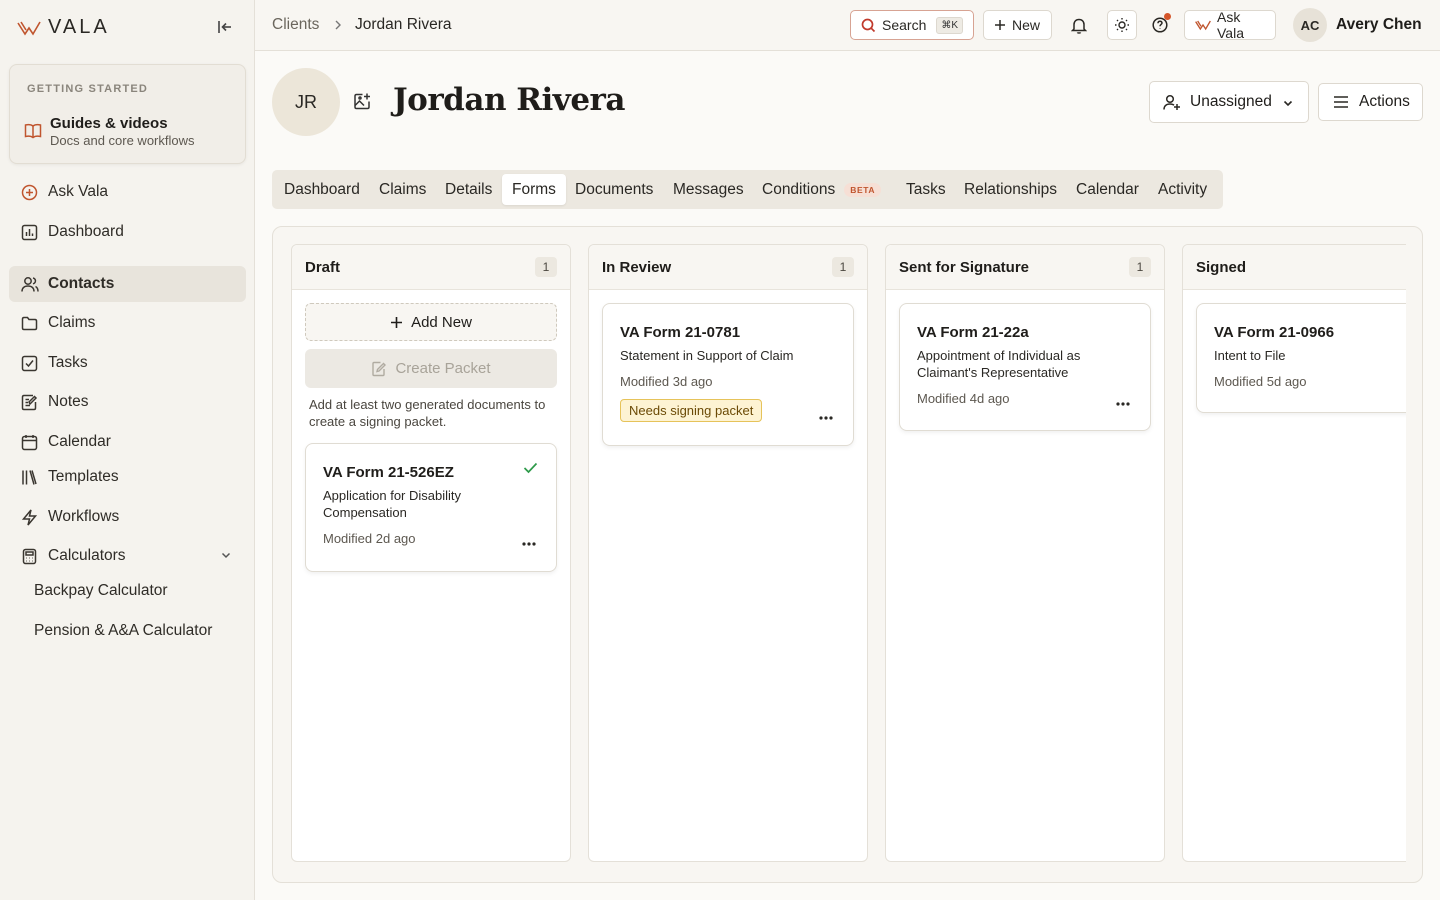  I want to click on tab-forms: Forms, so click(534, 189).